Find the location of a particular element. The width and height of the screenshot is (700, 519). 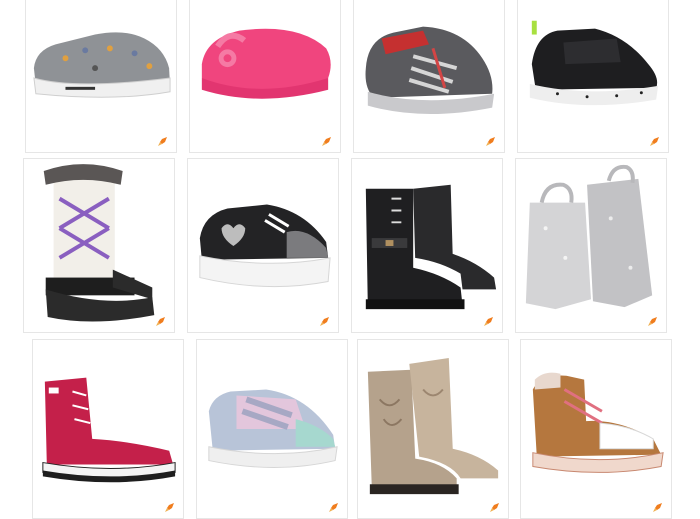

tan-cowboy-boots-image is located at coordinates (433, 426).